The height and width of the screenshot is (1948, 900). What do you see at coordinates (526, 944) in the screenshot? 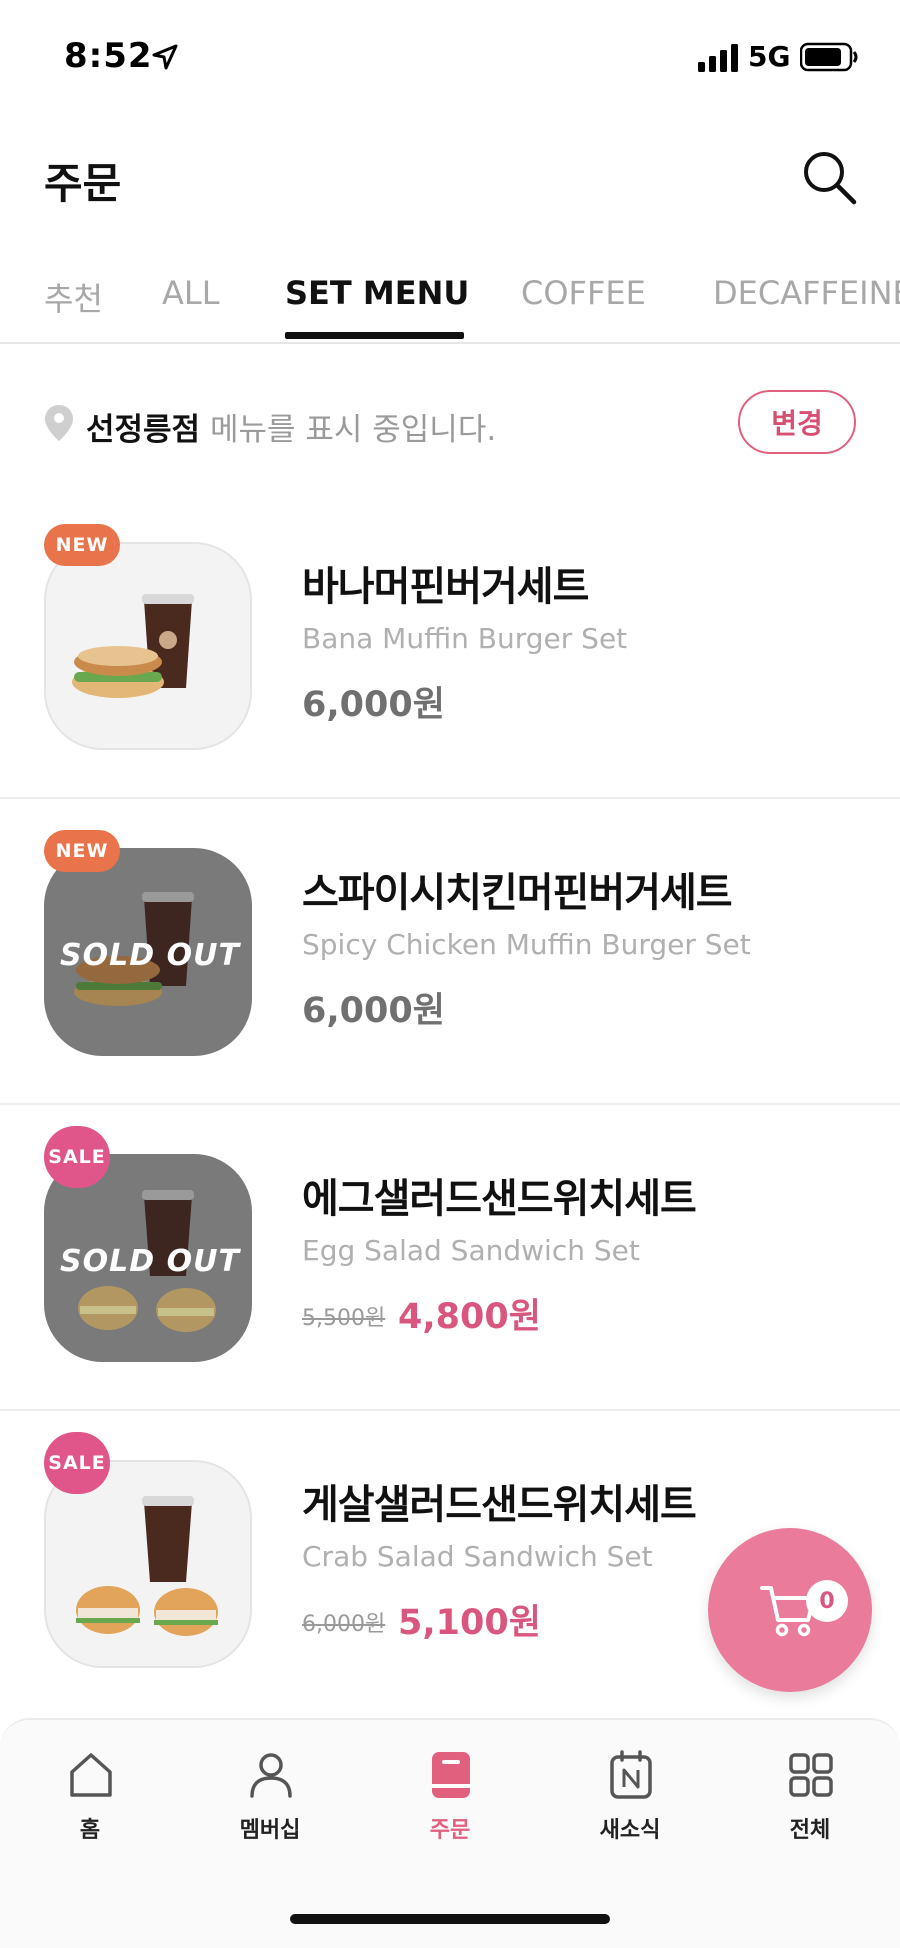
I see `menu-item-name-en: Spicy Chicken Muffin Burger Set` at bounding box center [526, 944].